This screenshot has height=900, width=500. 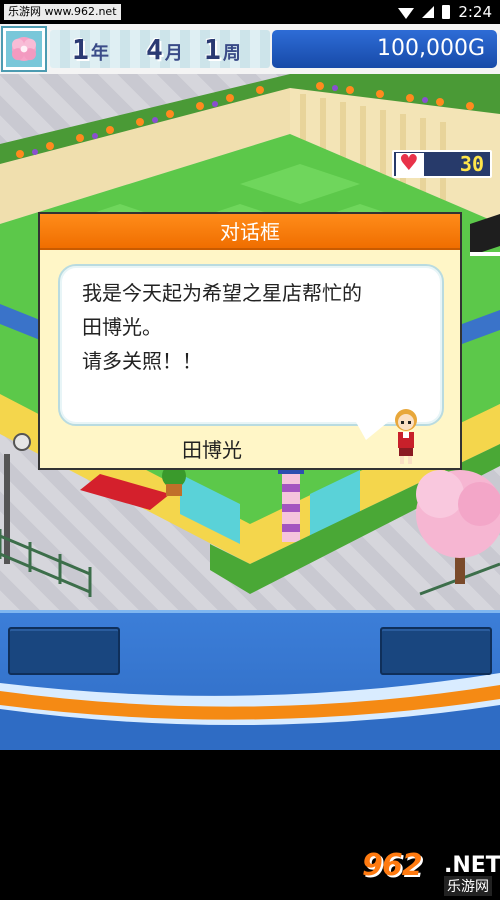 I want to click on dialog-title: 对话框, so click(x=250, y=232).